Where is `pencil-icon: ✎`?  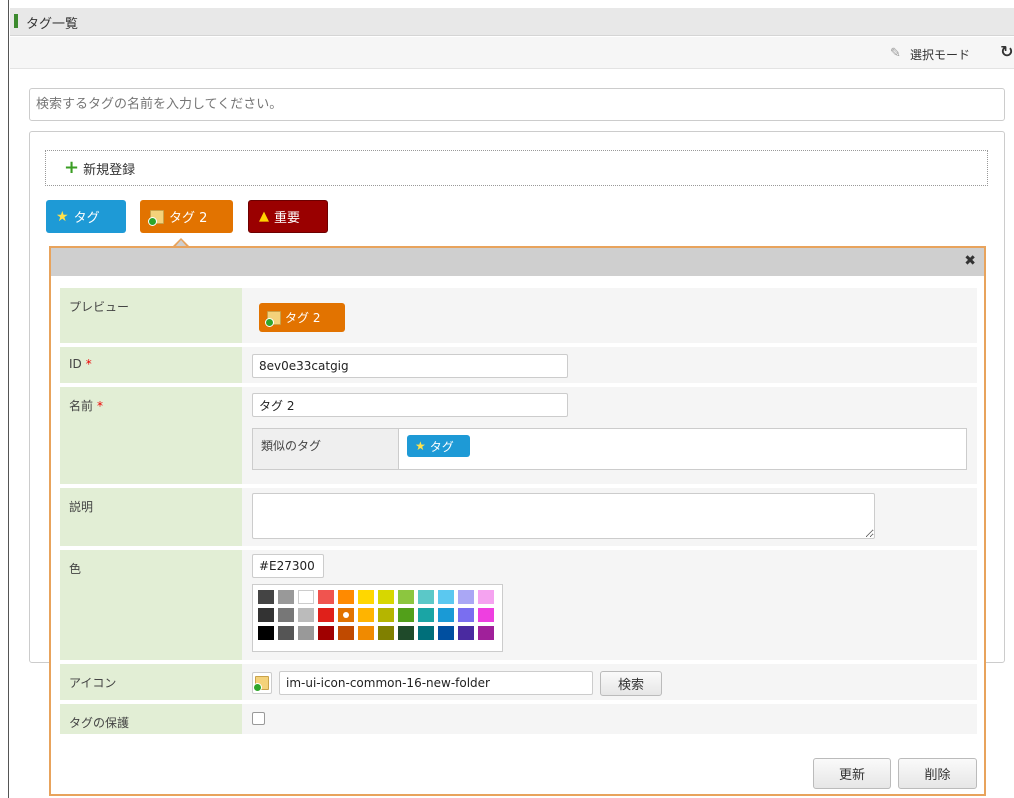 pencil-icon: ✎ is located at coordinates (895, 53).